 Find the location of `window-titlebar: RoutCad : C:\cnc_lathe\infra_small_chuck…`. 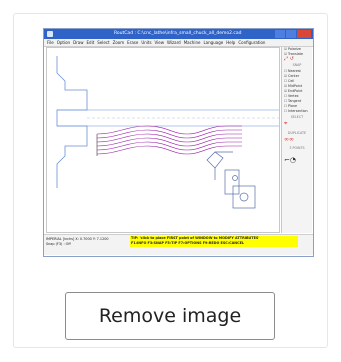

window-titlebar: RoutCad : C:\cnc_lathe\infra_small_chuck… is located at coordinates (178, 34).